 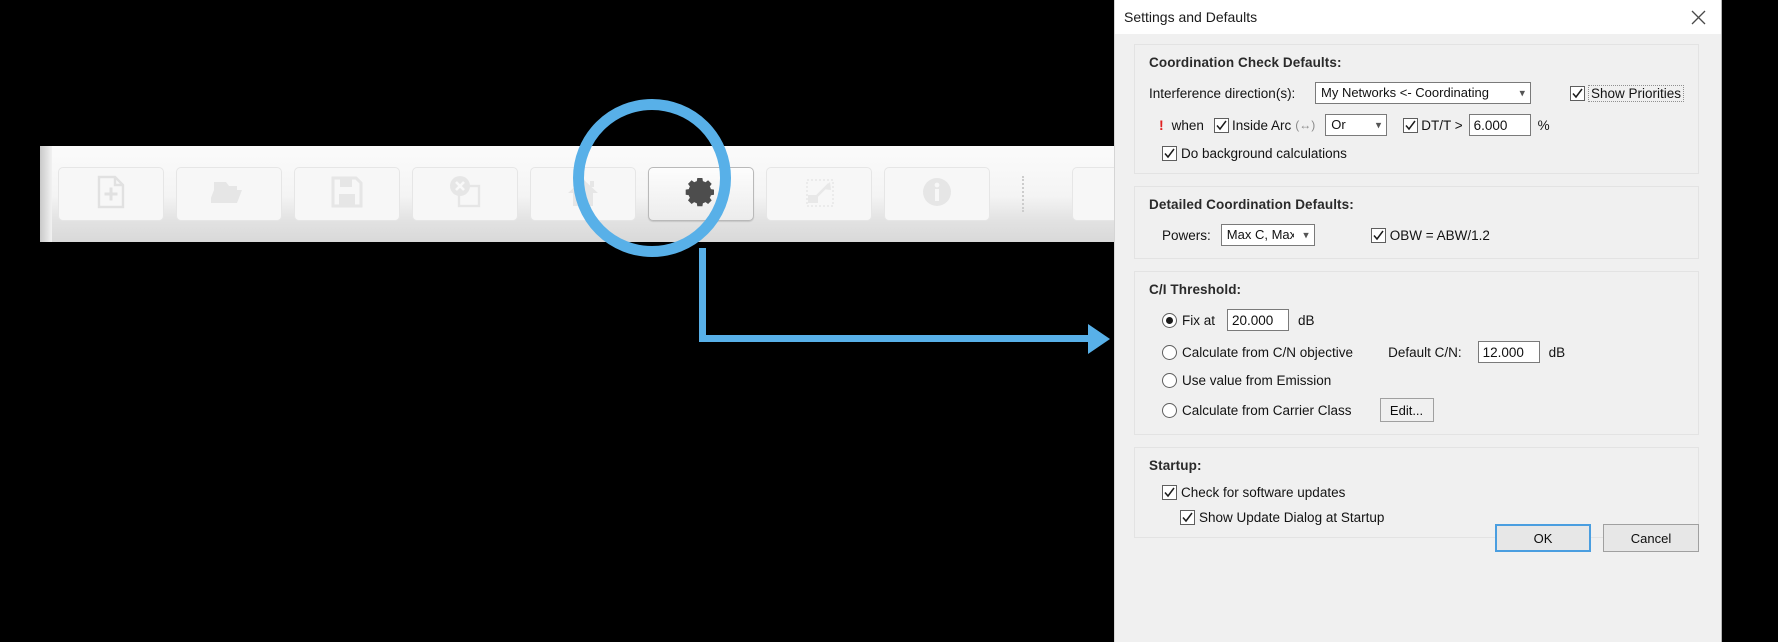 I want to click on default-cn-input, so click(x=1508, y=352).